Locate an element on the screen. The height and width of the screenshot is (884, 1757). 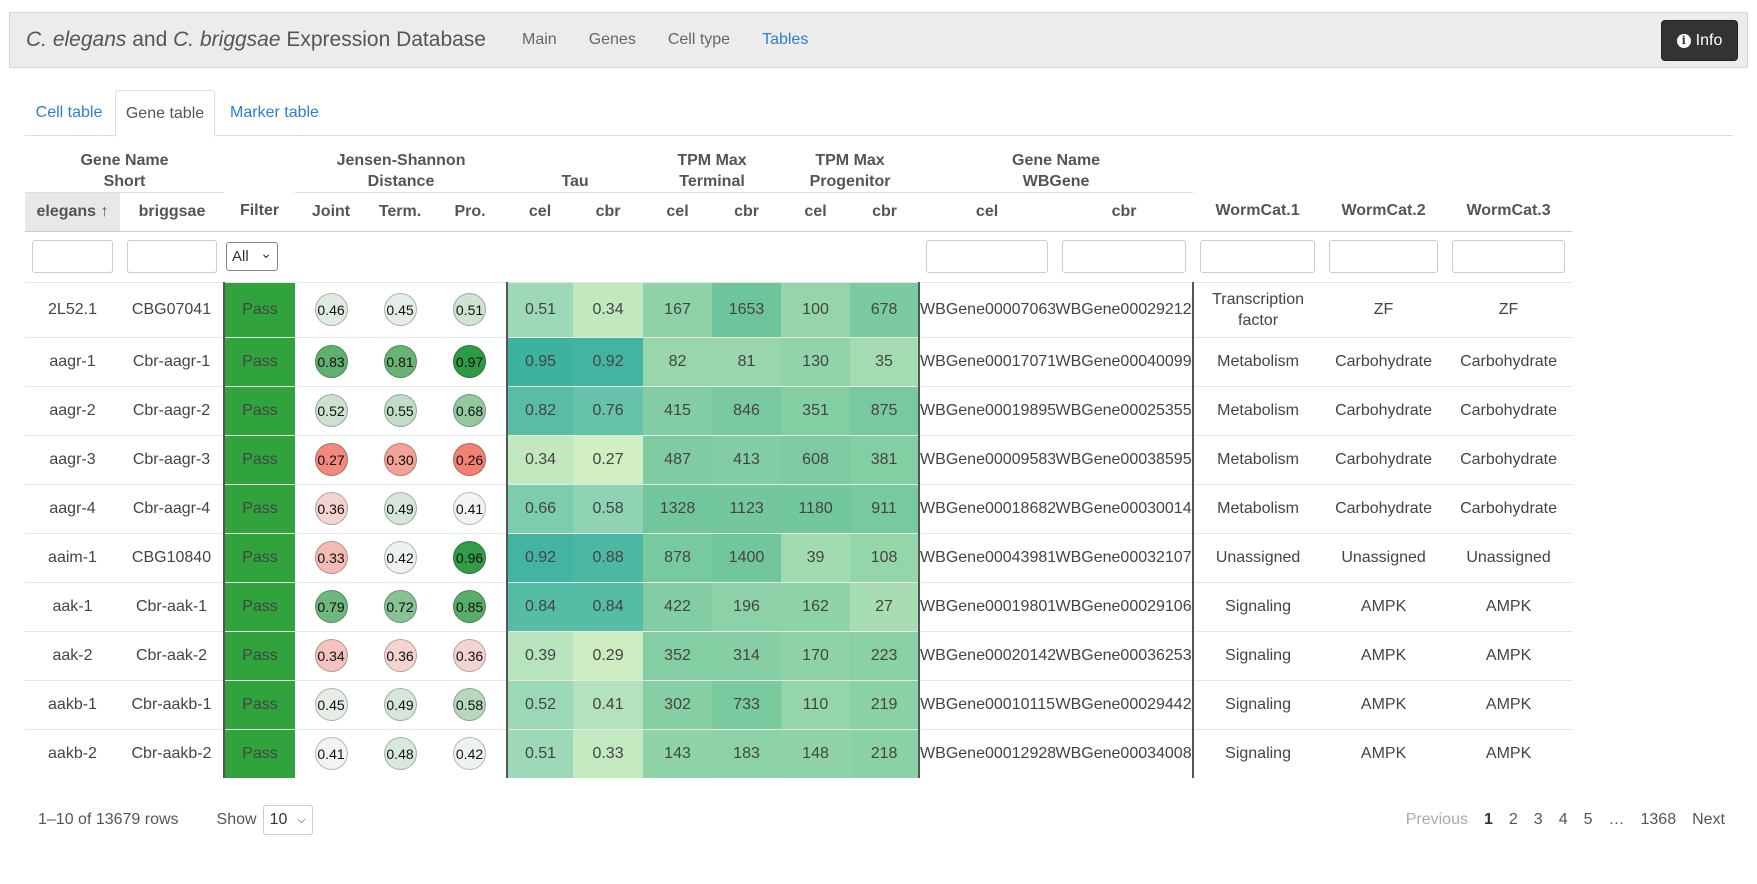
column-header: elegans ↑ is located at coordinates (72, 212).